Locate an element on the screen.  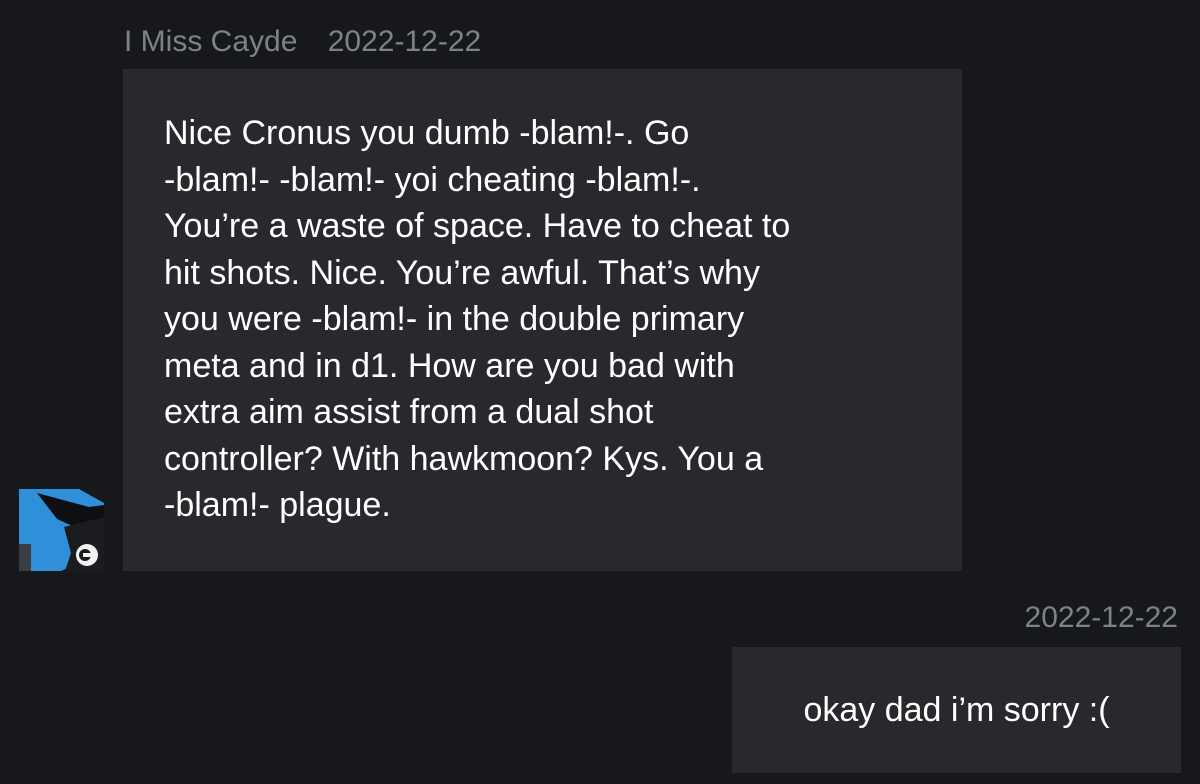
wolf-emblem-icon is located at coordinates (61, 530).